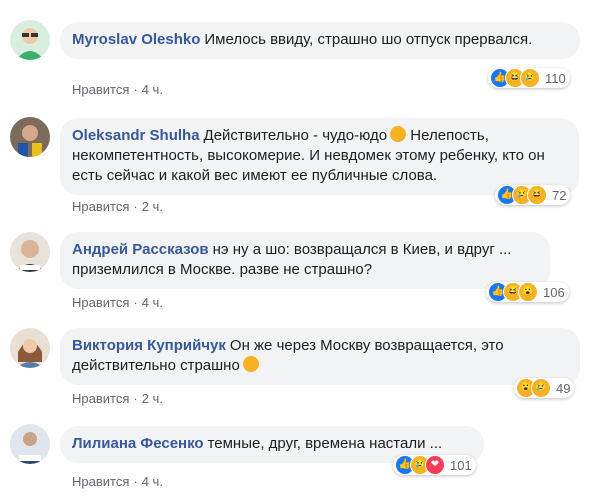 The image size is (599, 496). What do you see at coordinates (559, 195) in the screenshot?
I see `reaction-count: 72` at bounding box center [559, 195].